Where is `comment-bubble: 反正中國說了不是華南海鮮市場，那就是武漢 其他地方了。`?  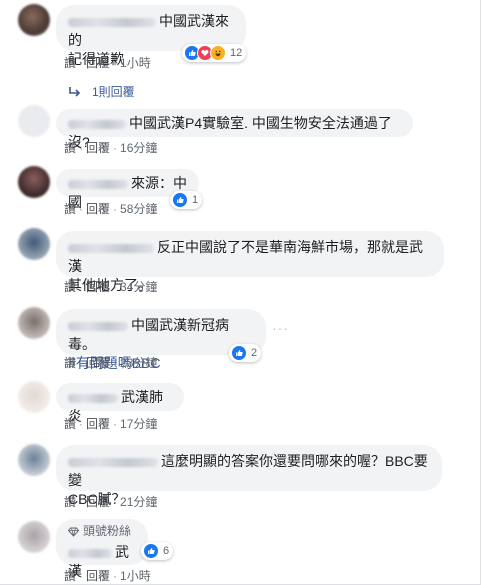
comment-bubble: 反正中國說了不是華南海鮮市場，那就是武漢 其他地方了。 is located at coordinates (250, 262).